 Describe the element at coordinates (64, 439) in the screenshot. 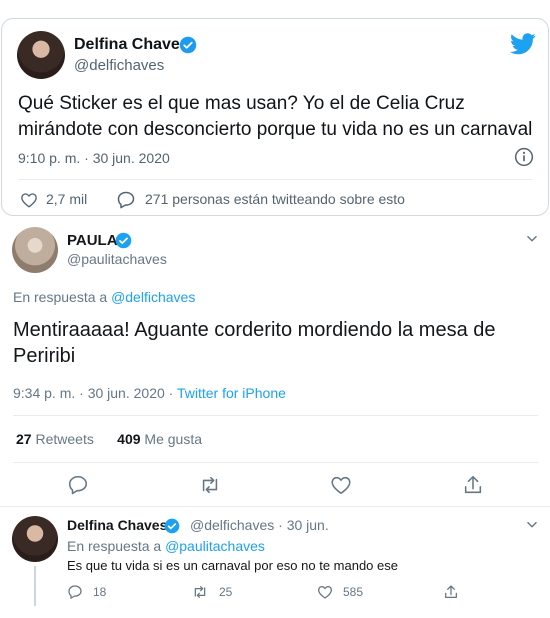

I see `retweets-label: Retweets` at that location.